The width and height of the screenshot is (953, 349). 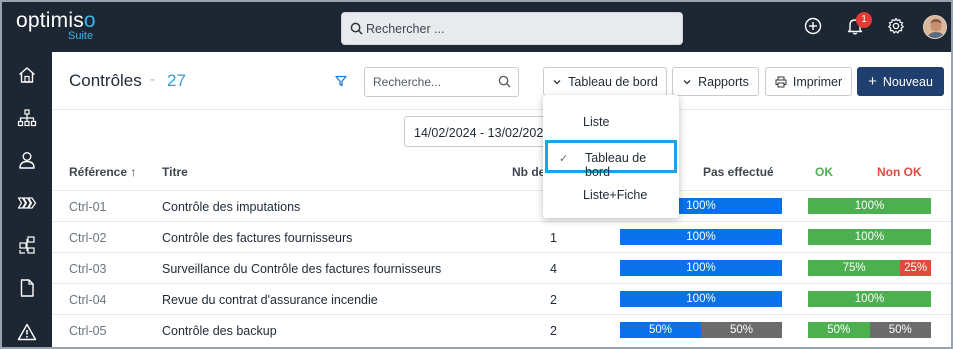 I want to click on menu-item-tableau-de-bord: ✓ Tableau de bord, so click(x=611, y=159).